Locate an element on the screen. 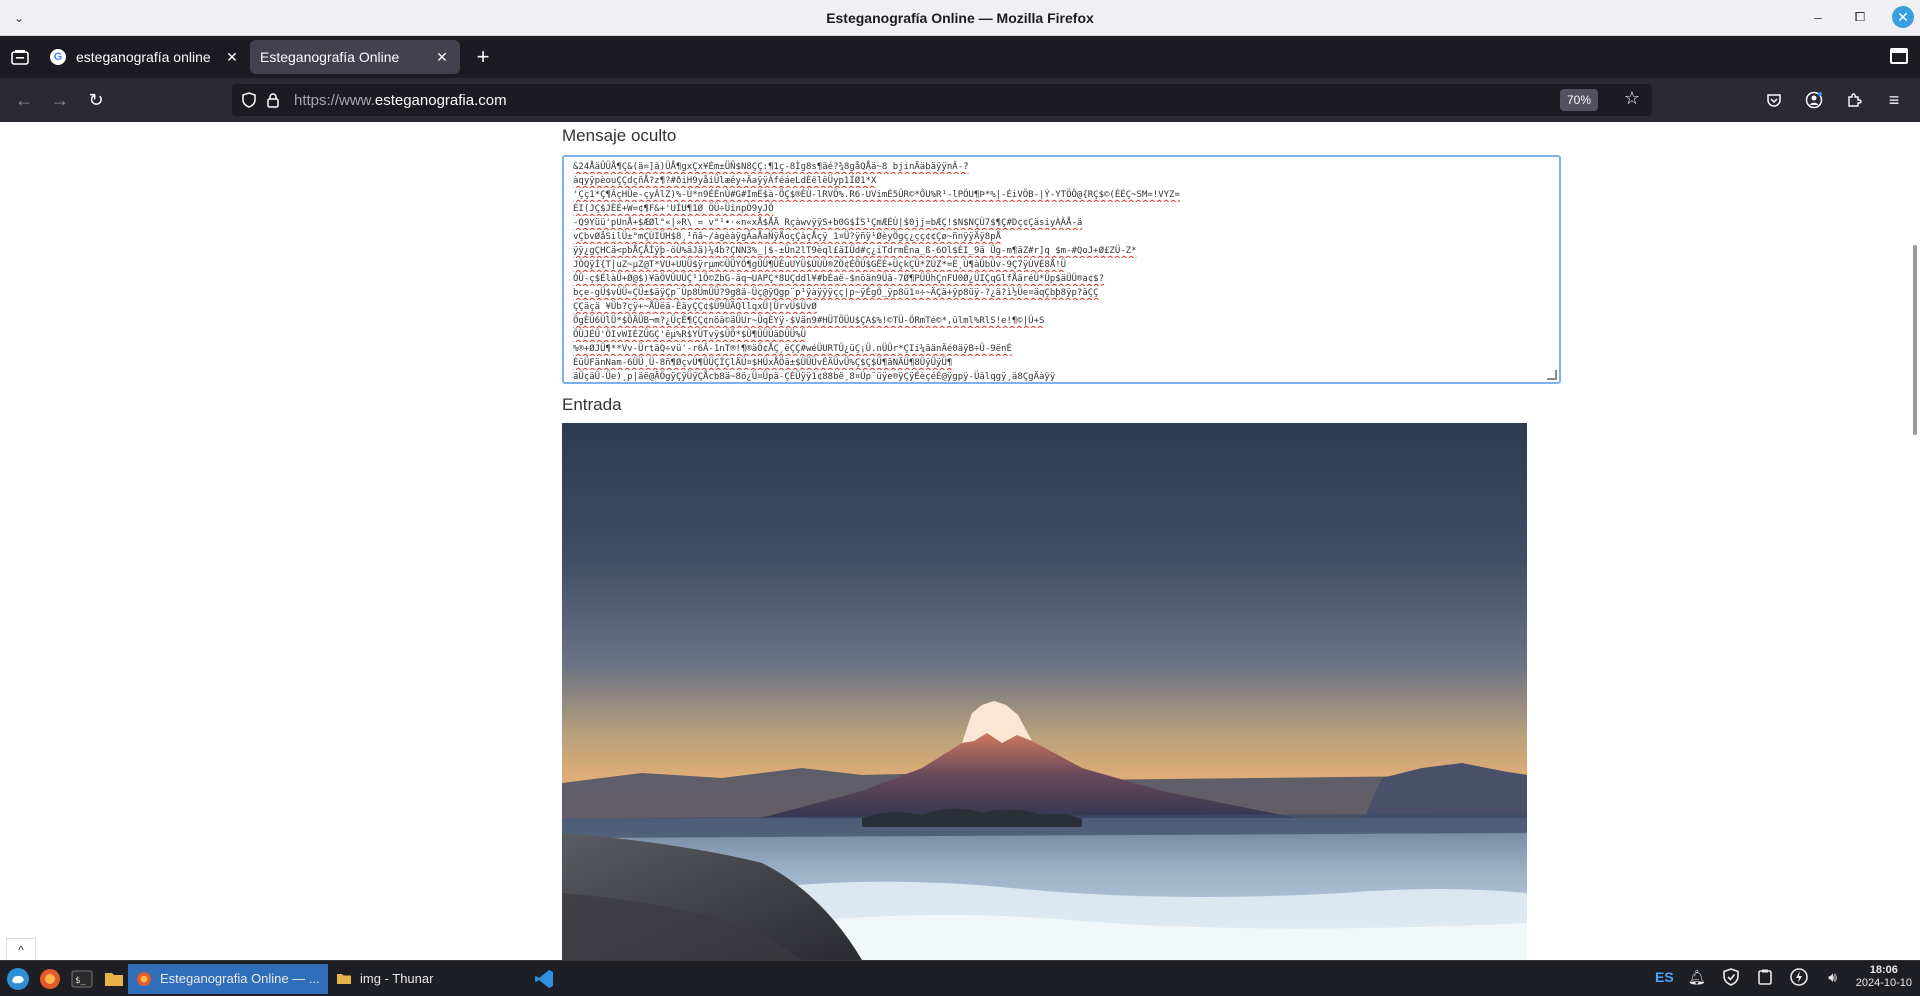 The image size is (1920, 996). extensions-icon is located at coordinates (1854, 100).